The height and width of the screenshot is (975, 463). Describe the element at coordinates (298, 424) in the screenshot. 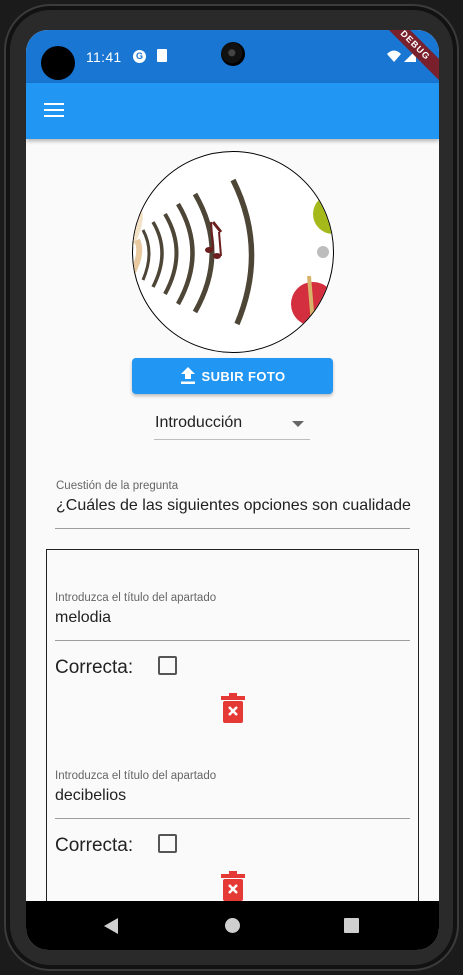

I see `chevron-down-icon` at that location.